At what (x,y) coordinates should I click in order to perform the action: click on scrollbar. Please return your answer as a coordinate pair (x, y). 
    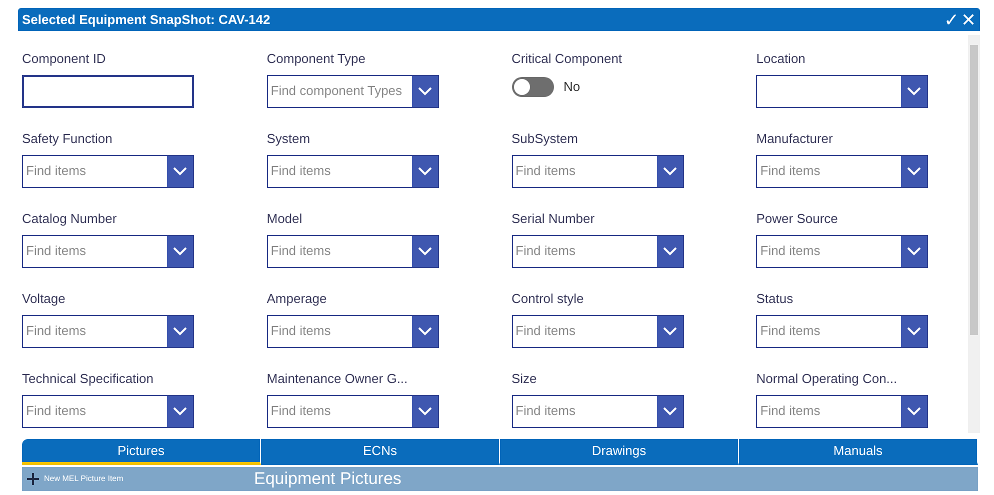
    Looking at the image, I should click on (974, 234).